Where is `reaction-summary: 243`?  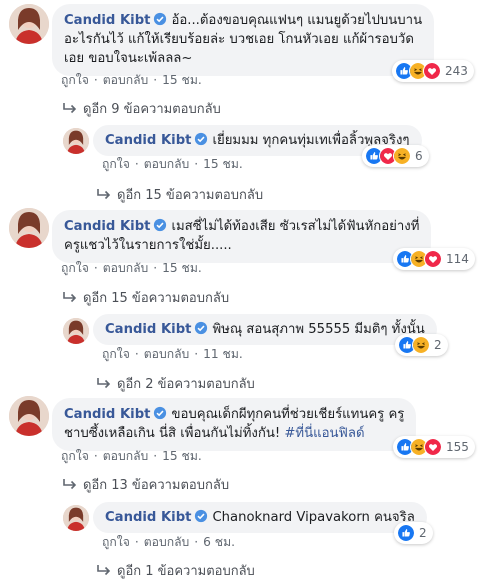
reaction-summary: 243 is located at coordinates (433, 71).